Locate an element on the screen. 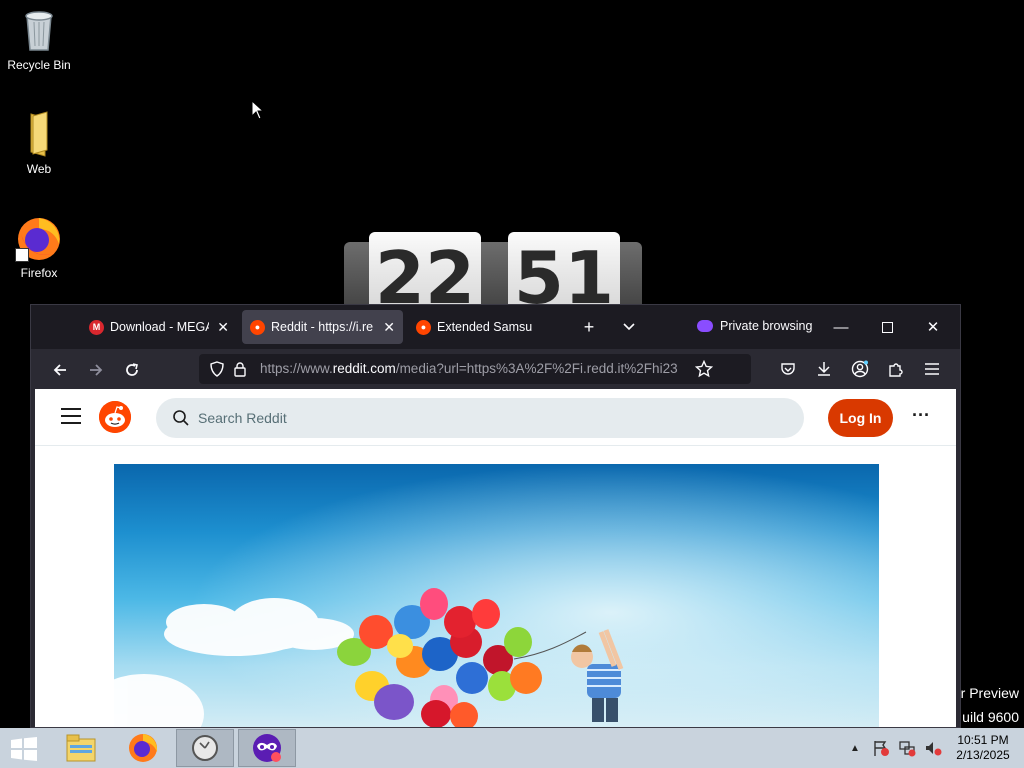  download-icon is located at coordinates (824, 369).